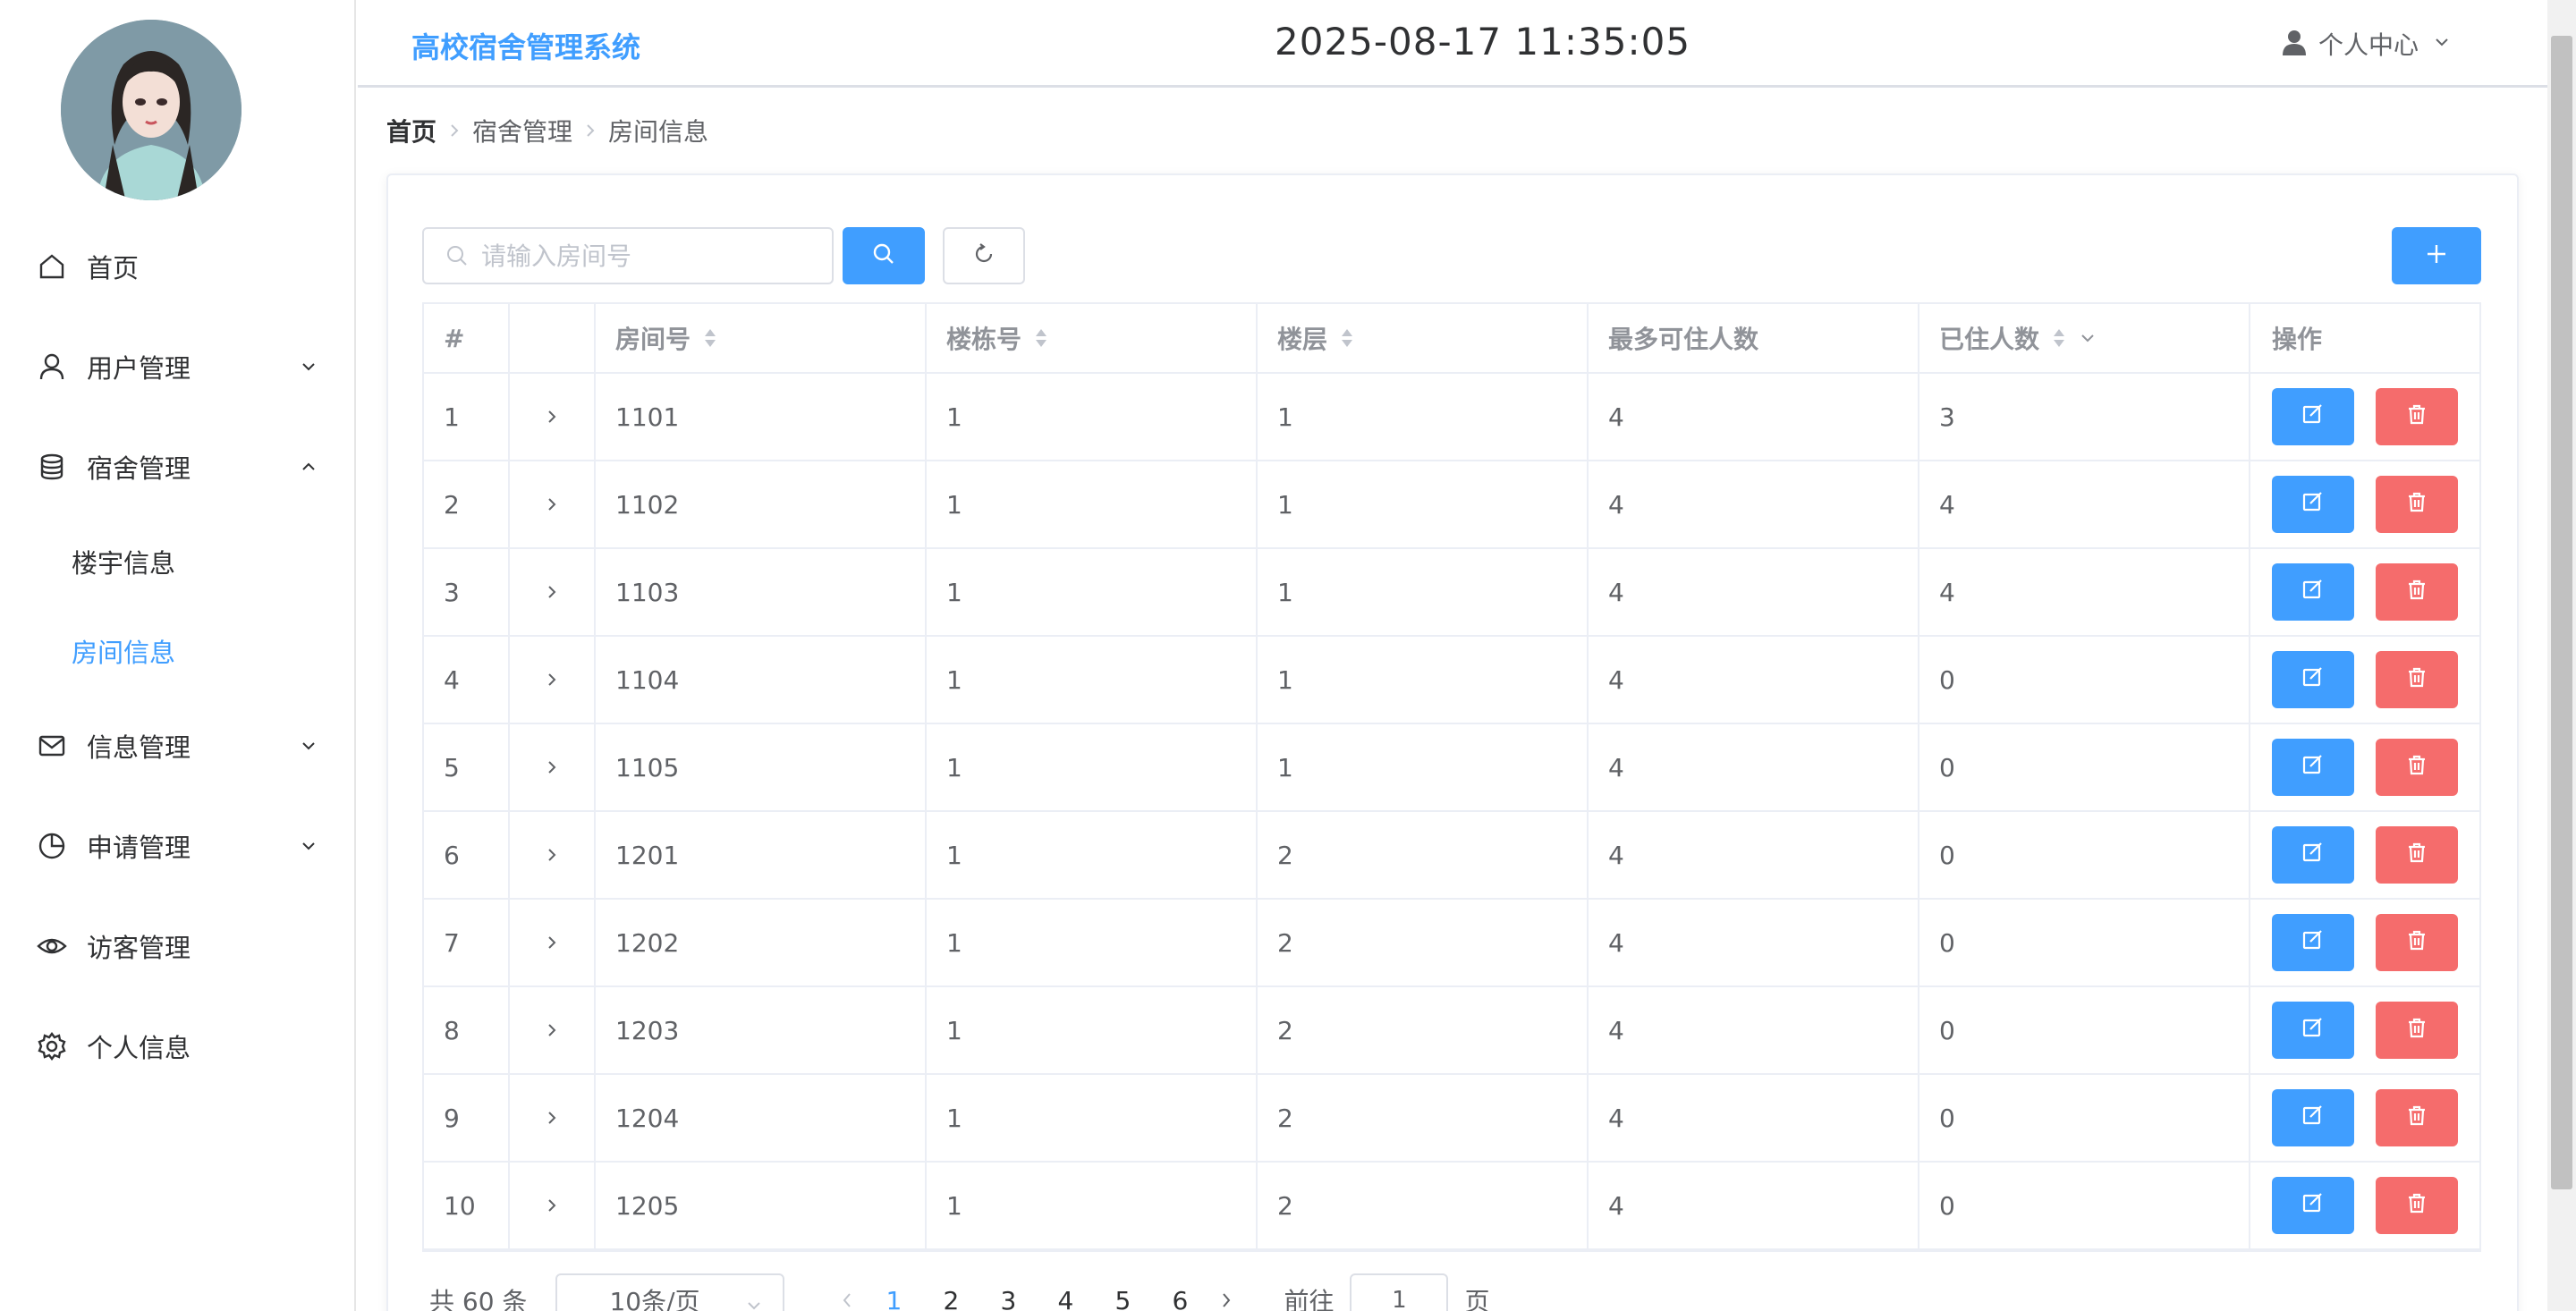 Image resolution: width=2576 pixels, height=1311 pixels. Describe the element at coordinates (178, 846) in the screenshot. I see `sidebar-item-applications: 申请管理` at that location.